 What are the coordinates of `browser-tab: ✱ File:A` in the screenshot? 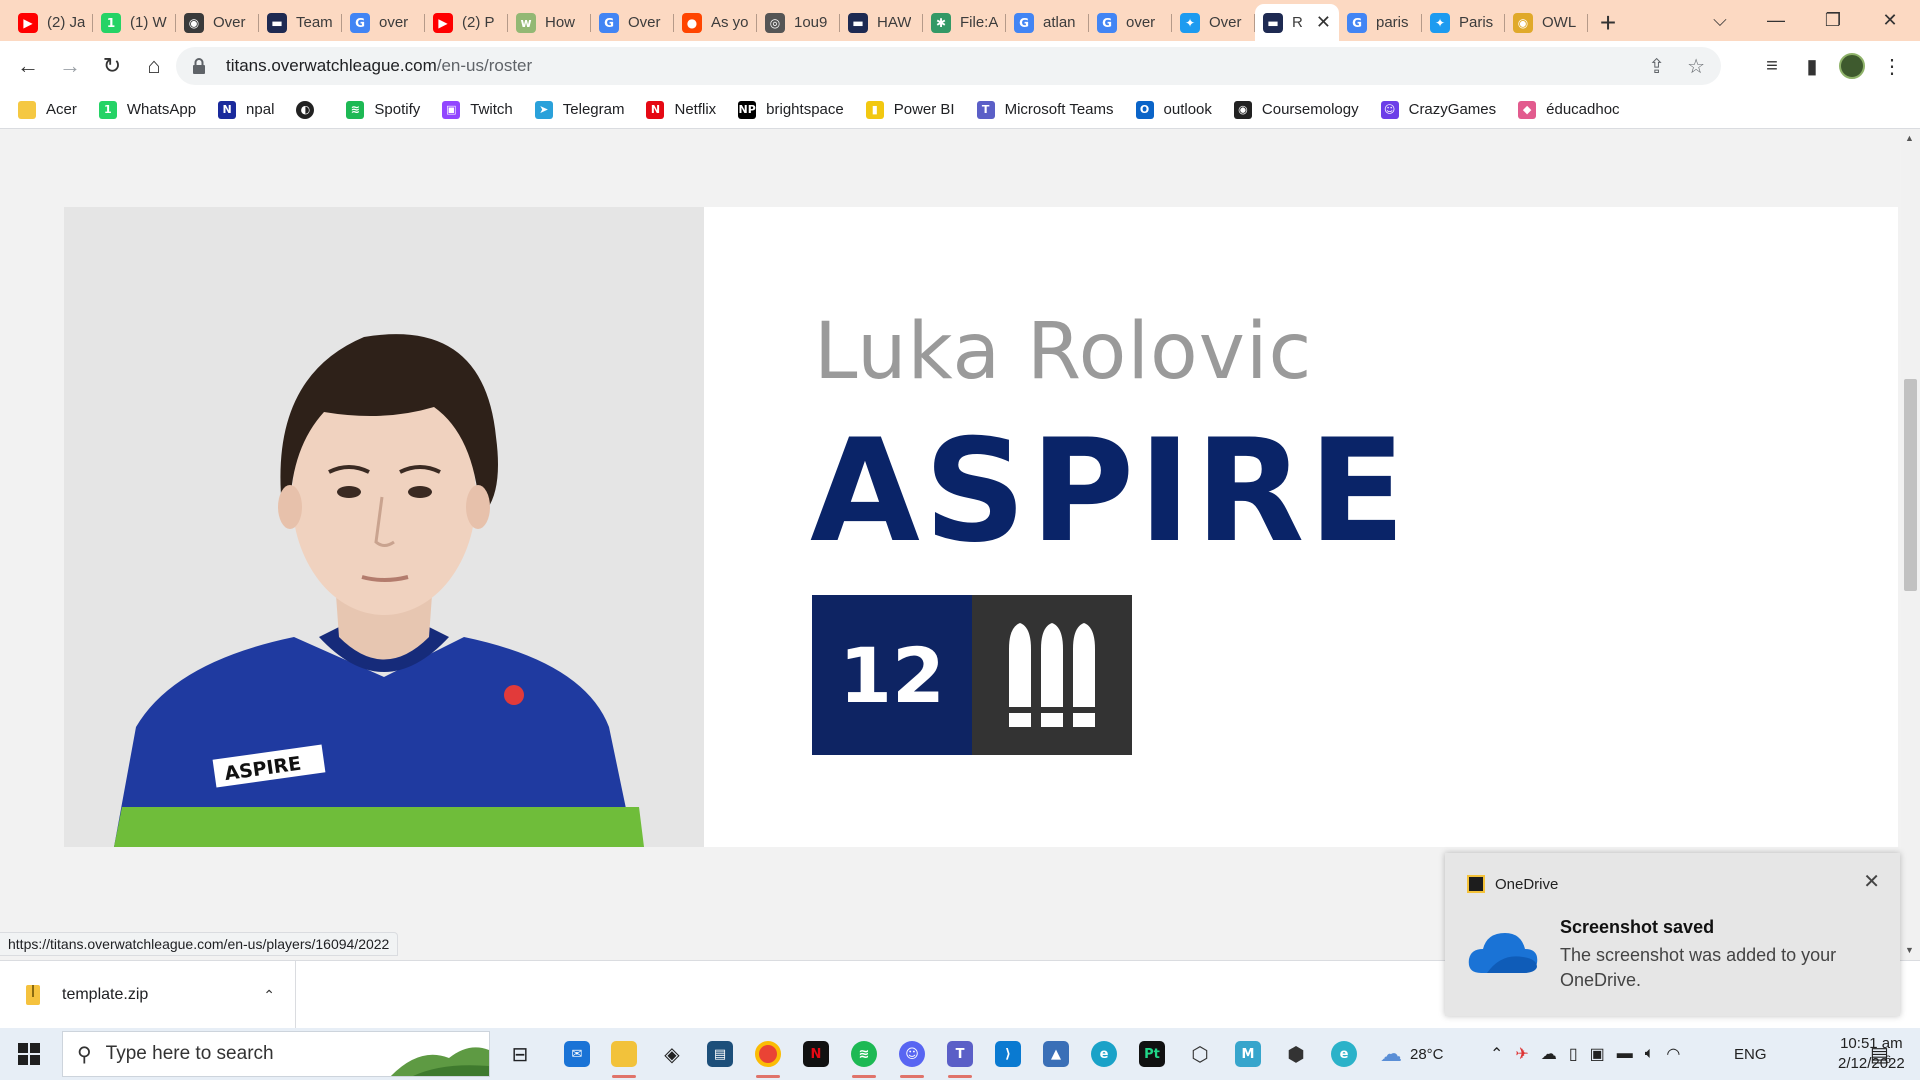 It's located at (964, 22).